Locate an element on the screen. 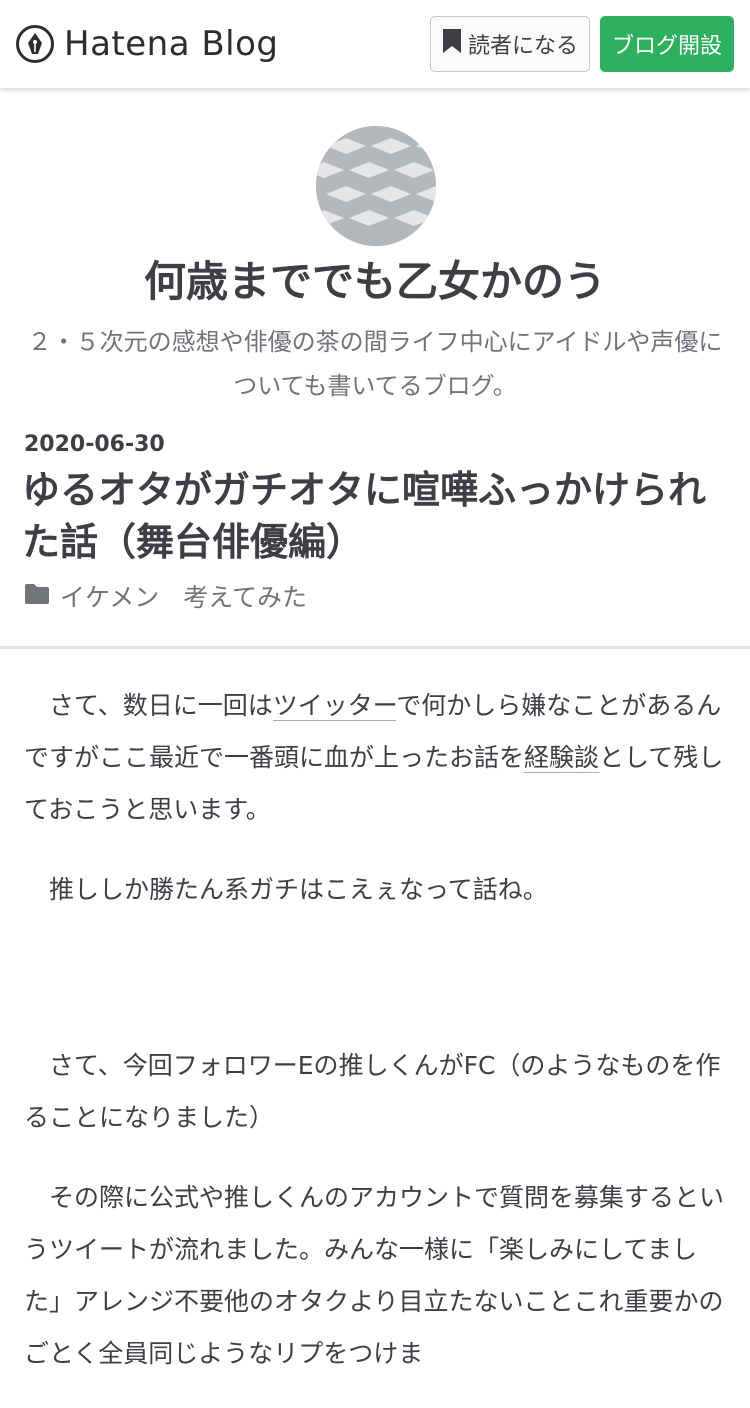  subscribe-button: 読者になる is located at coordinates (510, 44).